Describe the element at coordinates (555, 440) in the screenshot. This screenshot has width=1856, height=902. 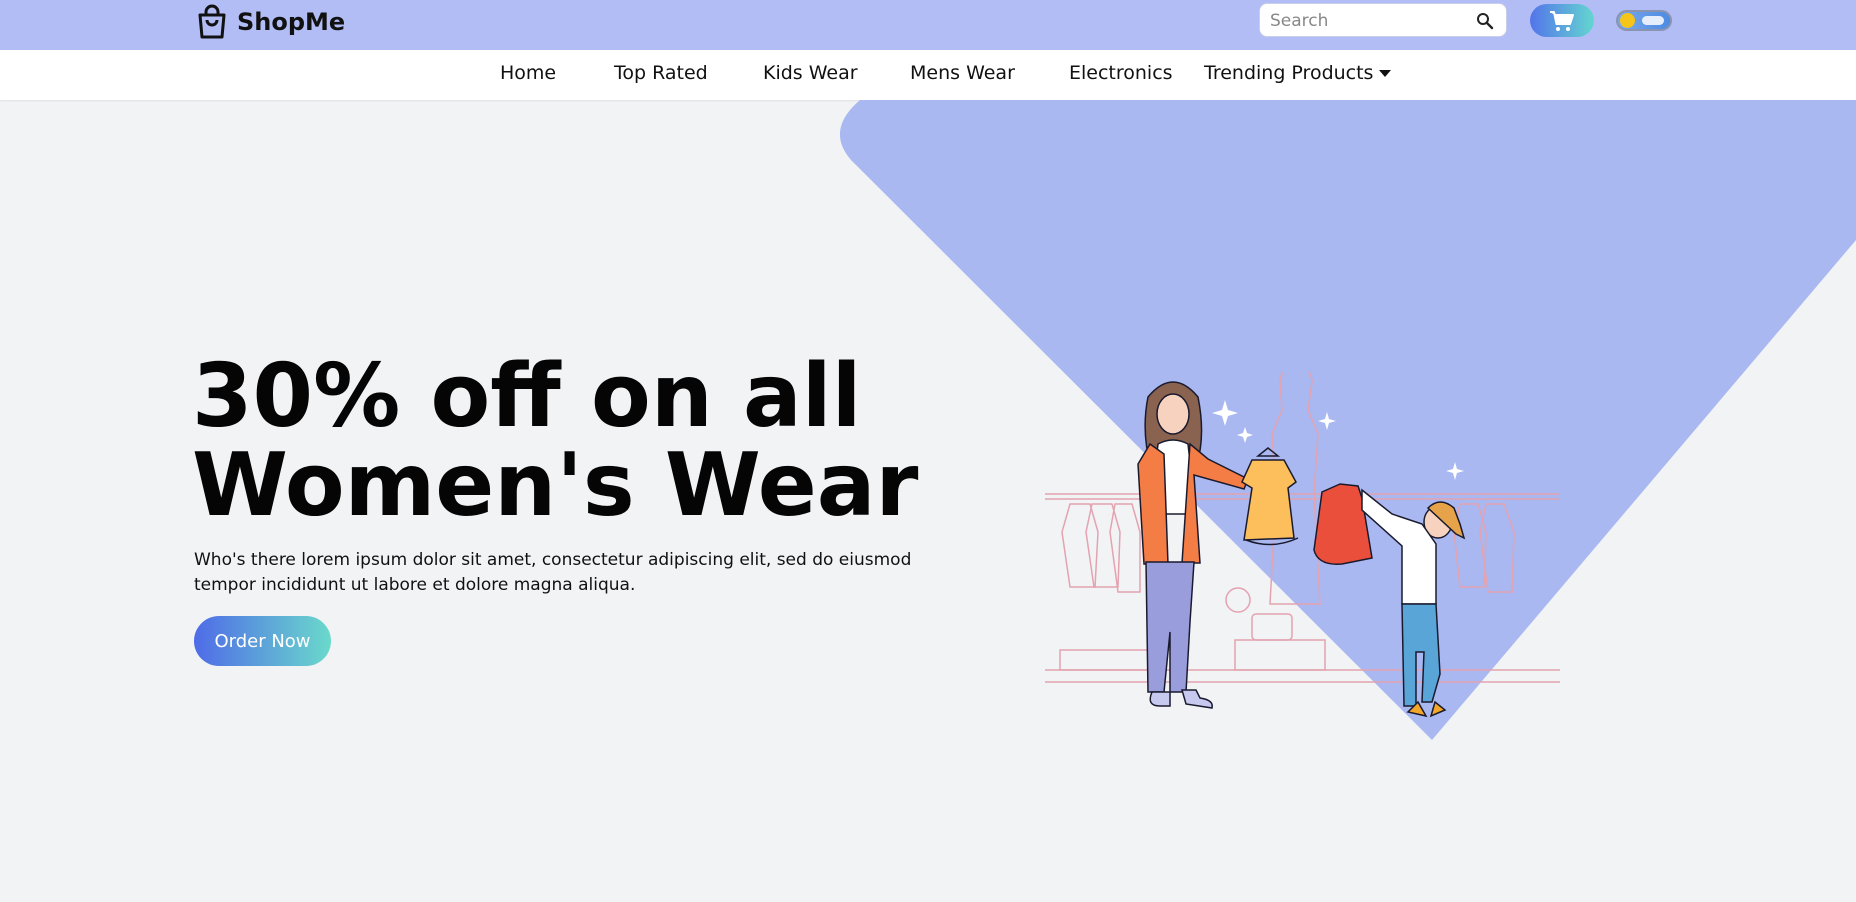
I see `hero-title: 30% off on all Women's Wear` at that location.